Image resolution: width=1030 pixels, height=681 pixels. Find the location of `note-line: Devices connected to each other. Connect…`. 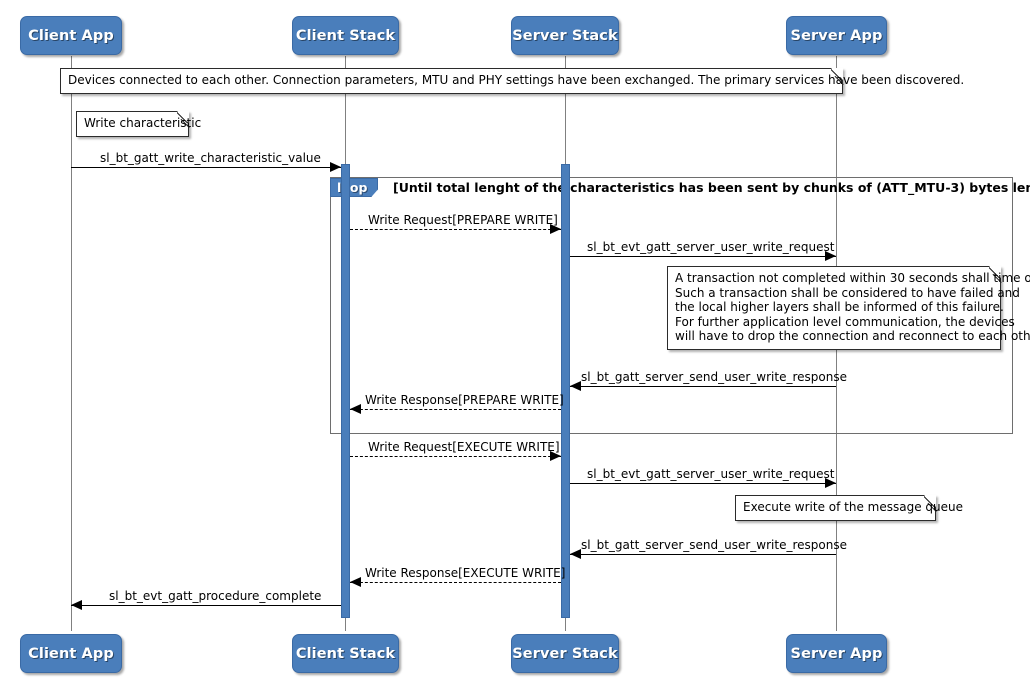

note-line: Devices connected to each other. Connect… is located at coordinates (516, 80).